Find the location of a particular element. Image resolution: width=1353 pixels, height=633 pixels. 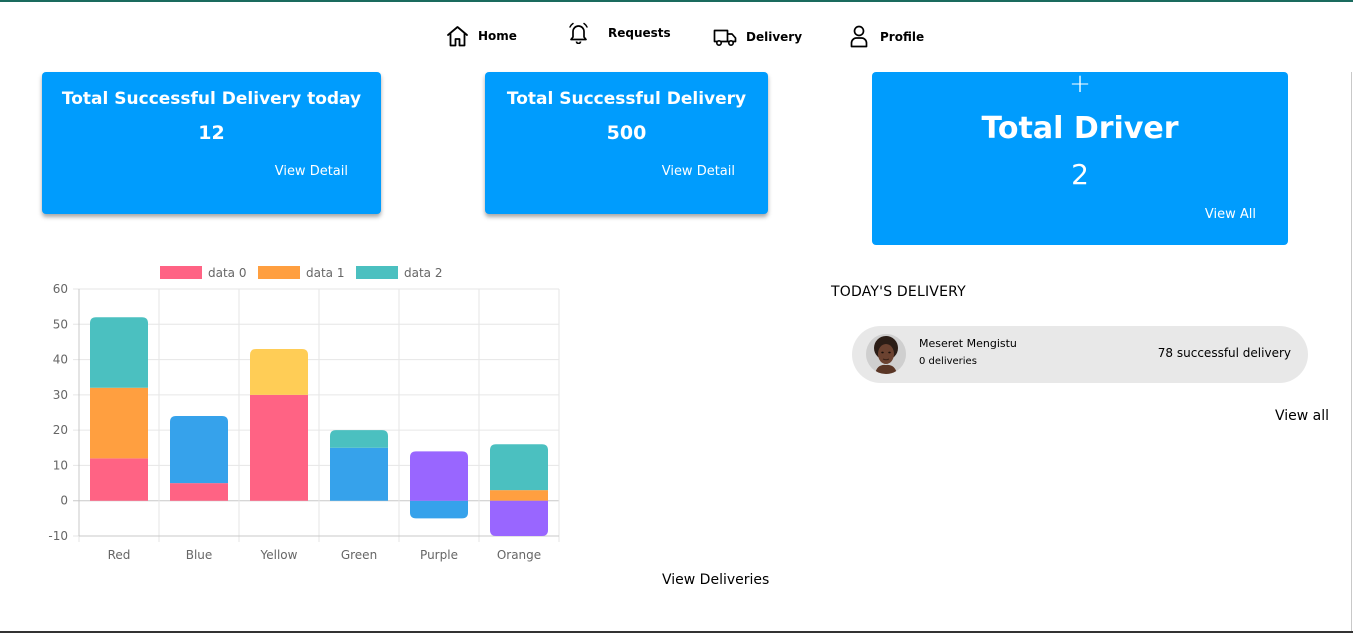

nav-home: Home is located at coordinates (481, 36).